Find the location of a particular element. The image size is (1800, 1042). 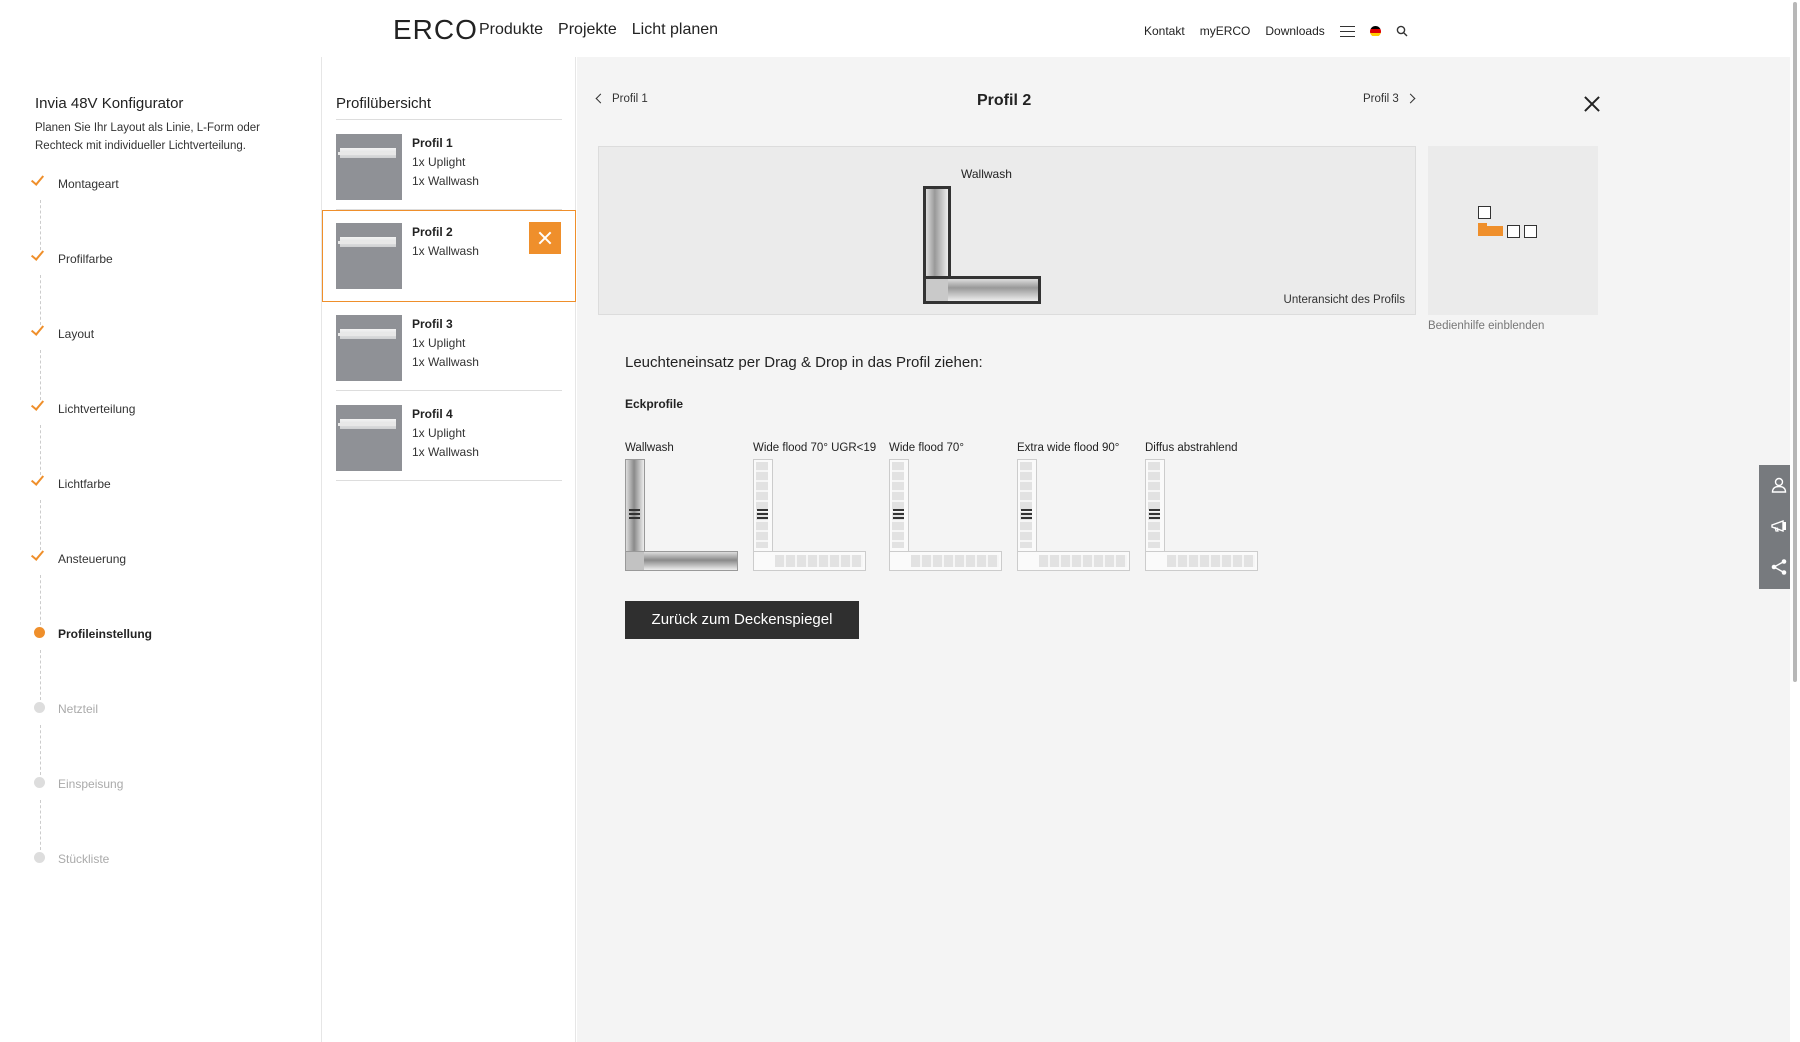

profile-title: Profil 2 is located at coordinates (1004, 100).